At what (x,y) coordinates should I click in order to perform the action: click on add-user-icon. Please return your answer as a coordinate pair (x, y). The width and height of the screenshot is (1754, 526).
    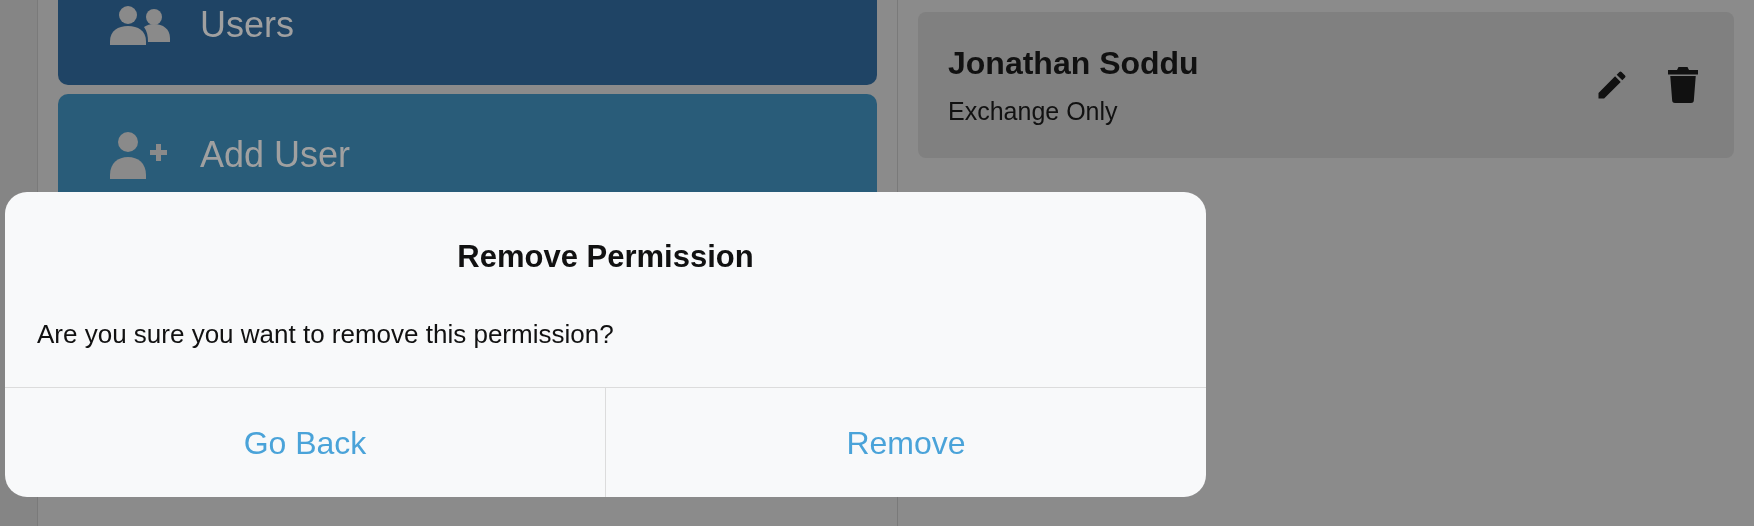
    Looking at the image, I should click on (139, 154).